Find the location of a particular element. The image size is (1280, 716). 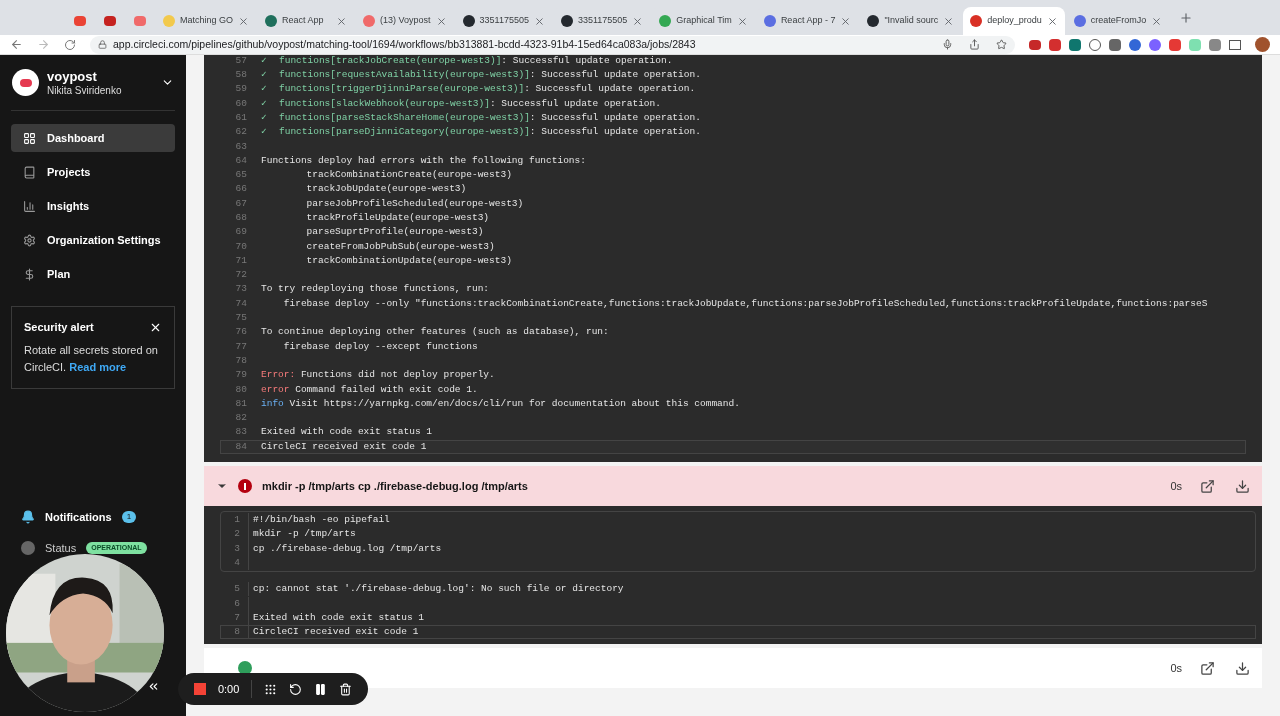

line-number: 1 is located at coordinates (235, 520).